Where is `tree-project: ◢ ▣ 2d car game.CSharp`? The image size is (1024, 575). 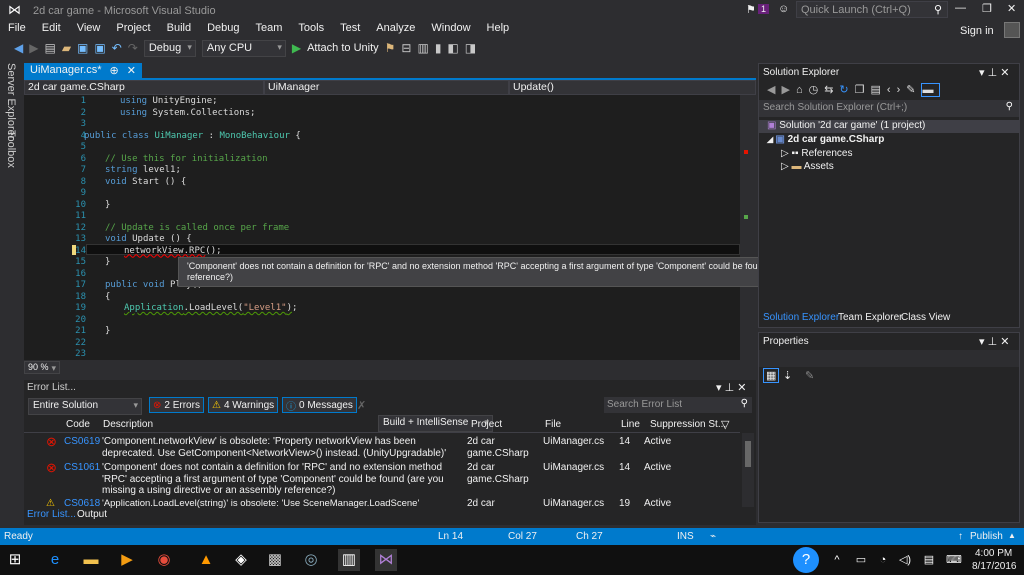
tree-project: ◢ ▣ 2d car game.CSharp is located at coordinates (825, 139).